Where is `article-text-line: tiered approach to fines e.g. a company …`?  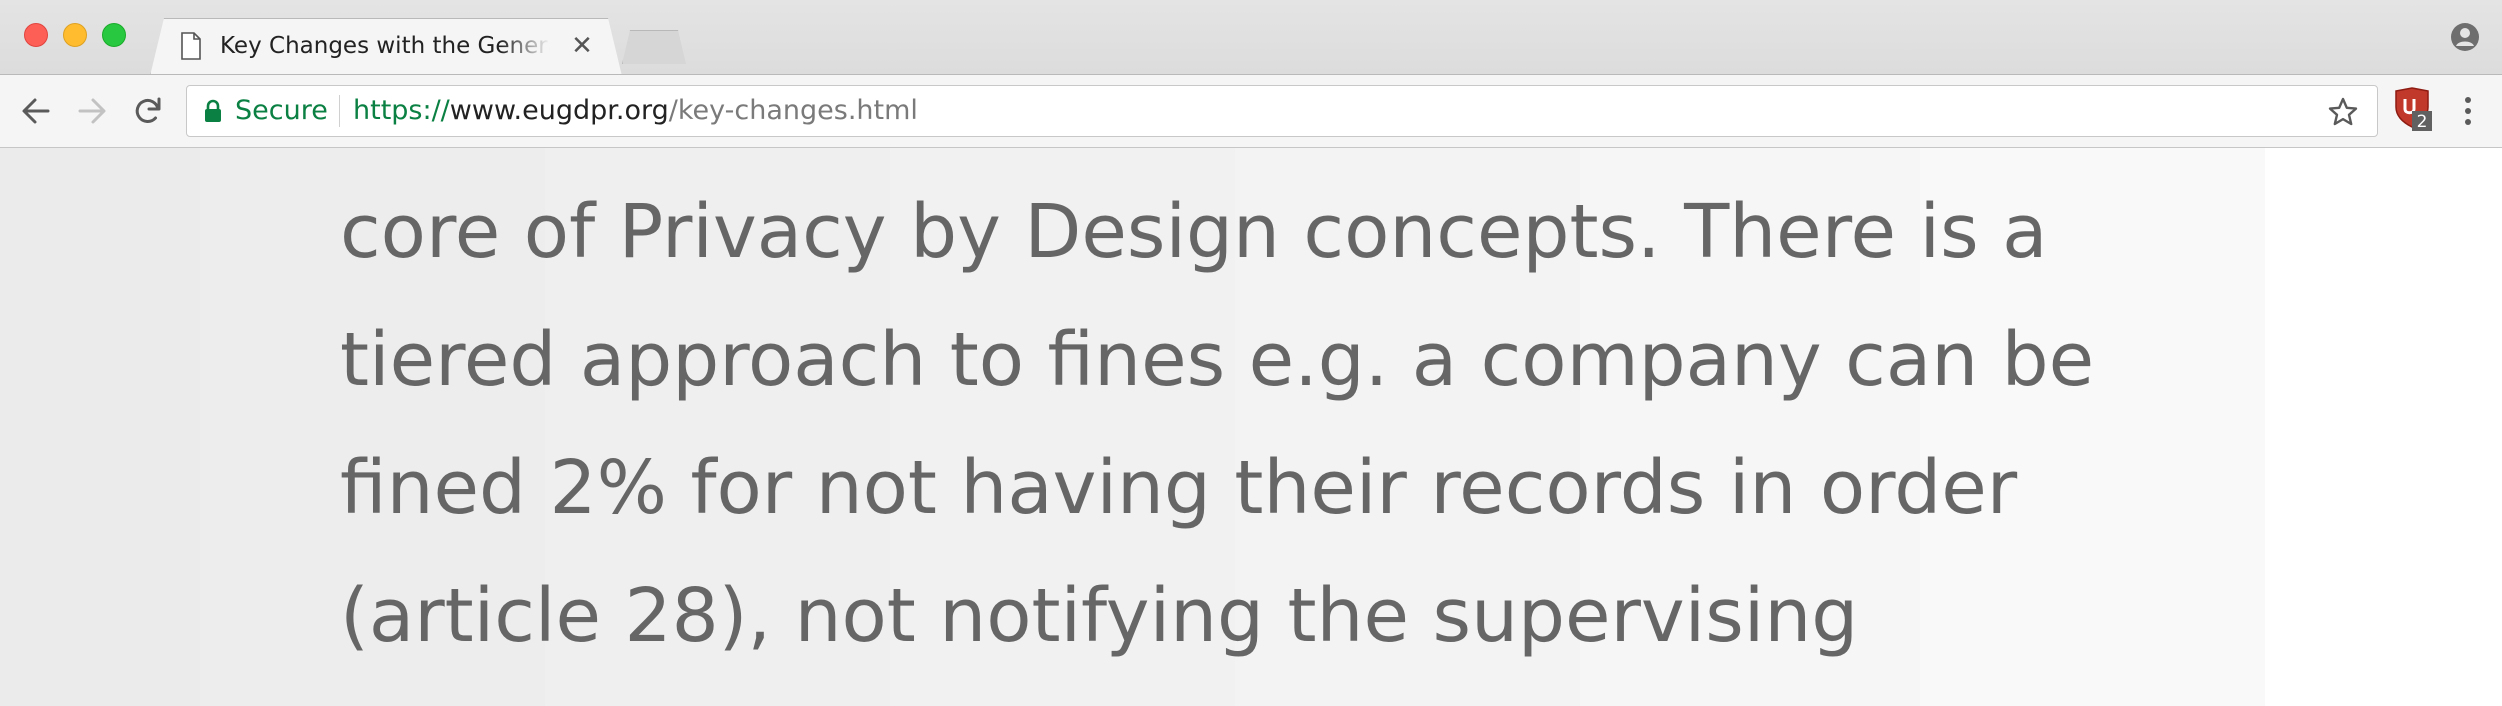
article-text-line: tiered approach to fines e.g. a company … is located at coordinates (1217, 360).